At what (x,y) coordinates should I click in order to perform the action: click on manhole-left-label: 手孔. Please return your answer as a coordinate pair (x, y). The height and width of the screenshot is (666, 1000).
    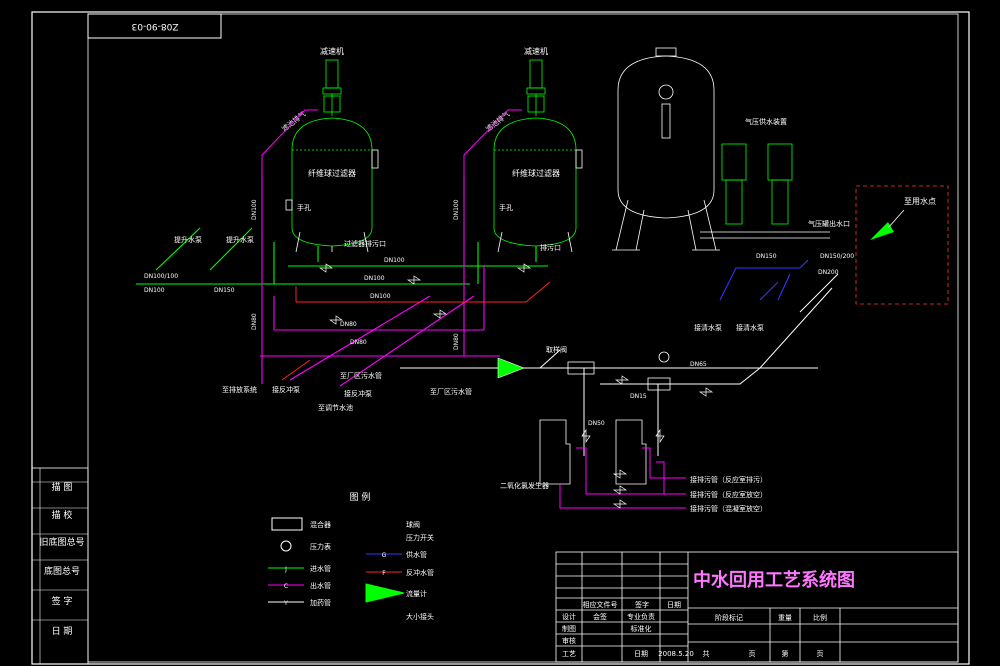
    Looking at the image, I should click on (304, 207).